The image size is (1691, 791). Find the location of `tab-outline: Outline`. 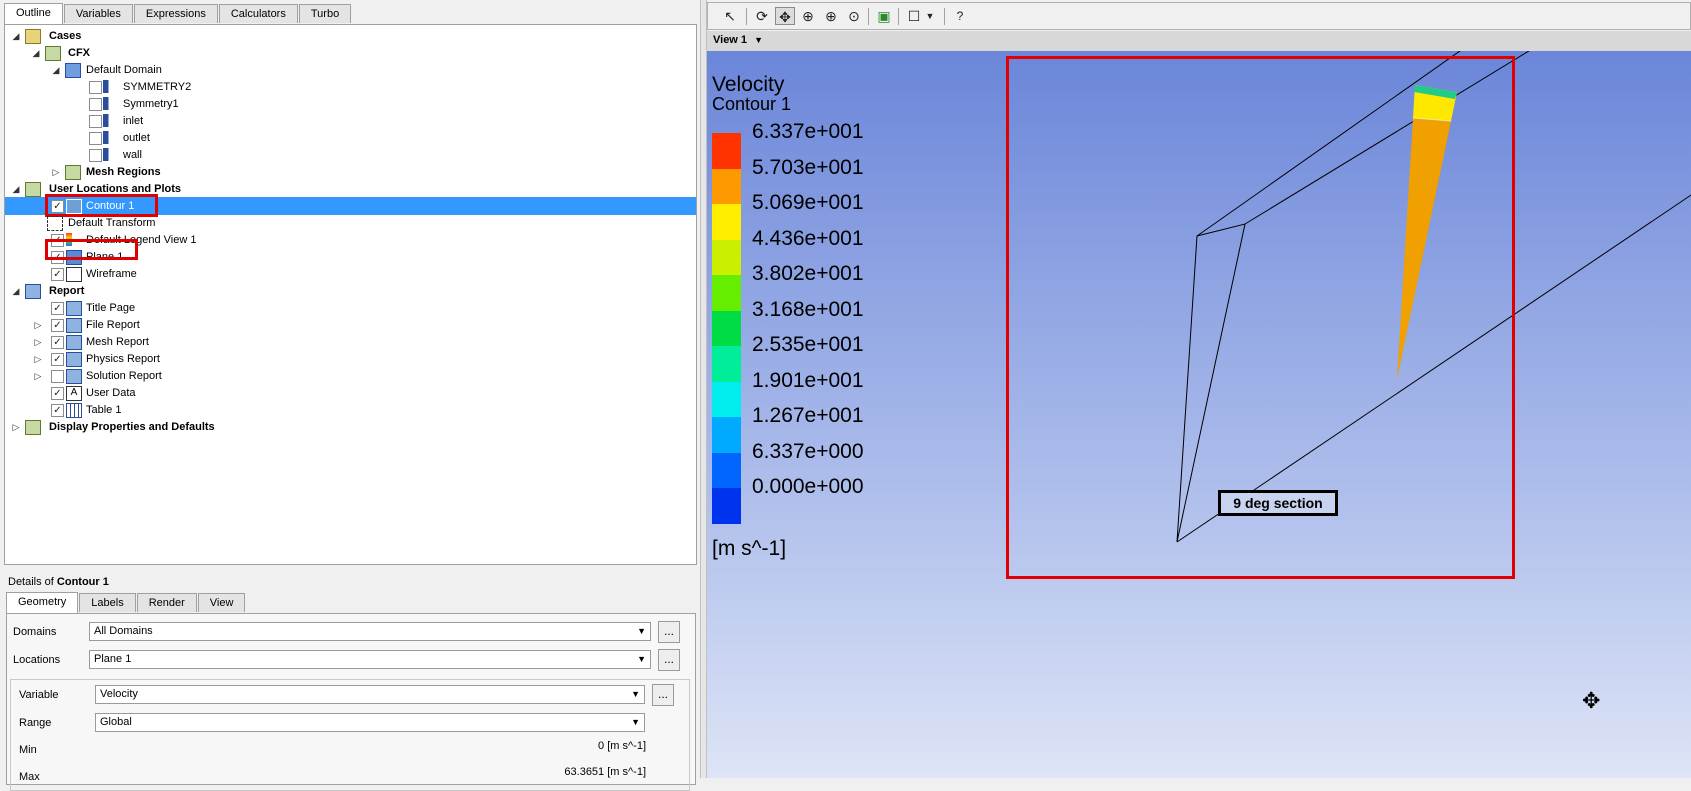

tab-outline: Outline is located at coordinates (33, 13).